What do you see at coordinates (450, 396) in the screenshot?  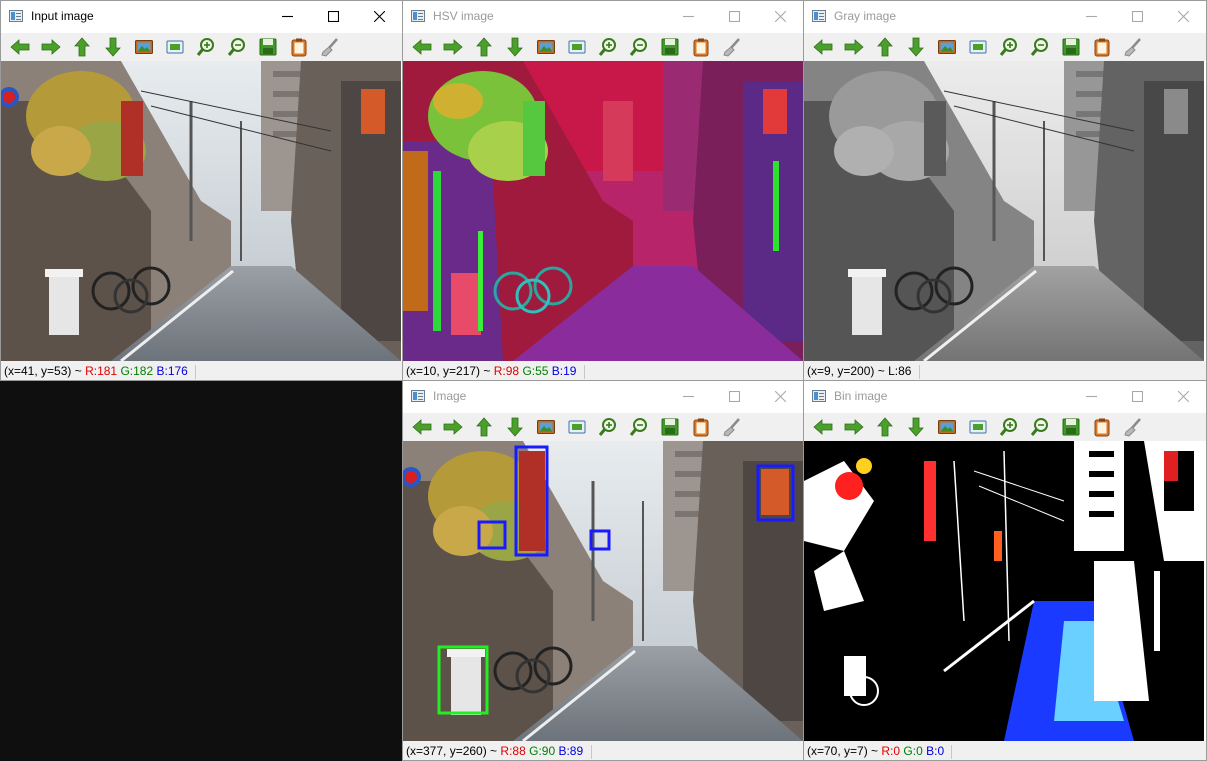 I see `window-title: Image` at bounding box center [450, 396].